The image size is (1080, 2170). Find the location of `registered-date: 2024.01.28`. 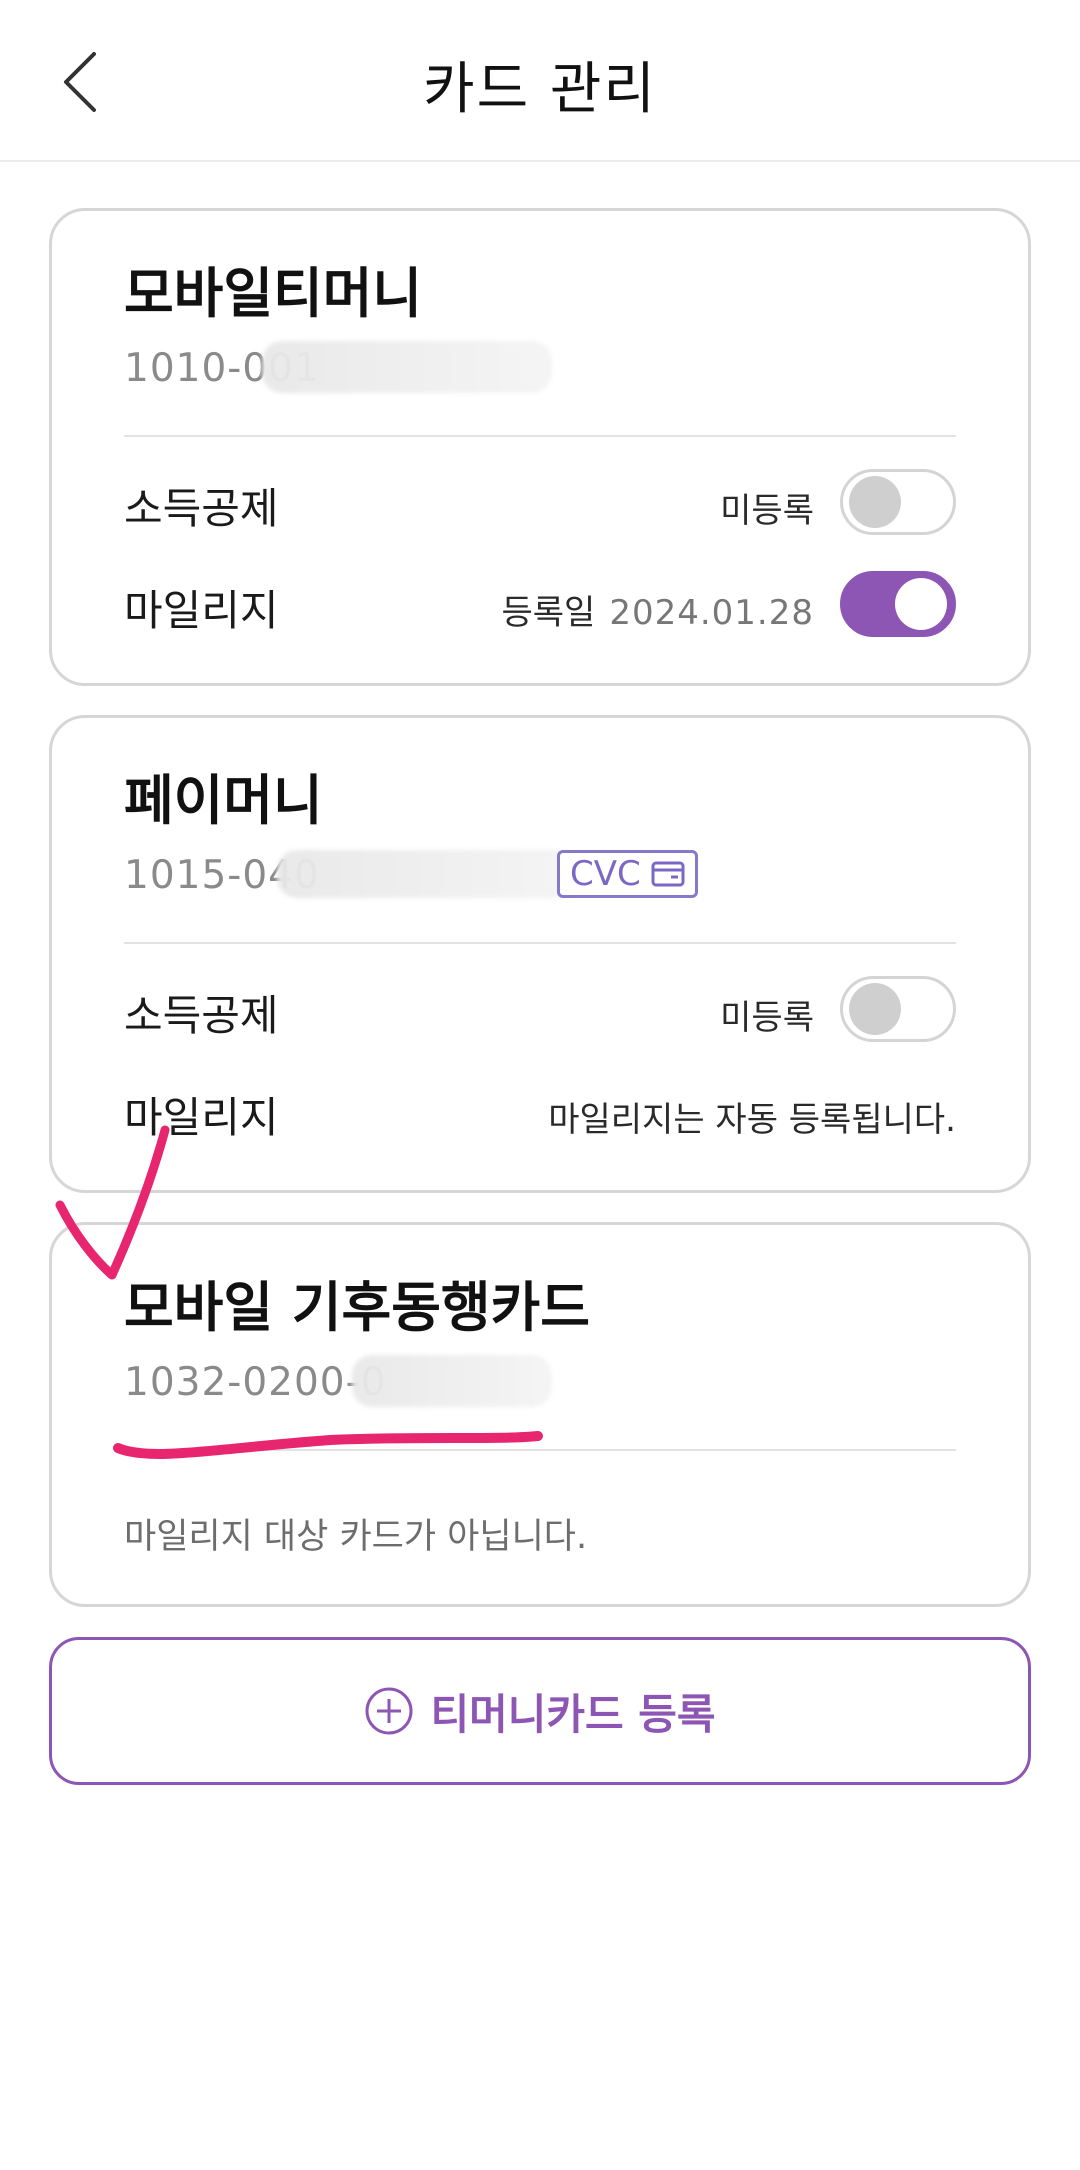

registered-date: 2024.01.28 is located at coordinates (711, 613).